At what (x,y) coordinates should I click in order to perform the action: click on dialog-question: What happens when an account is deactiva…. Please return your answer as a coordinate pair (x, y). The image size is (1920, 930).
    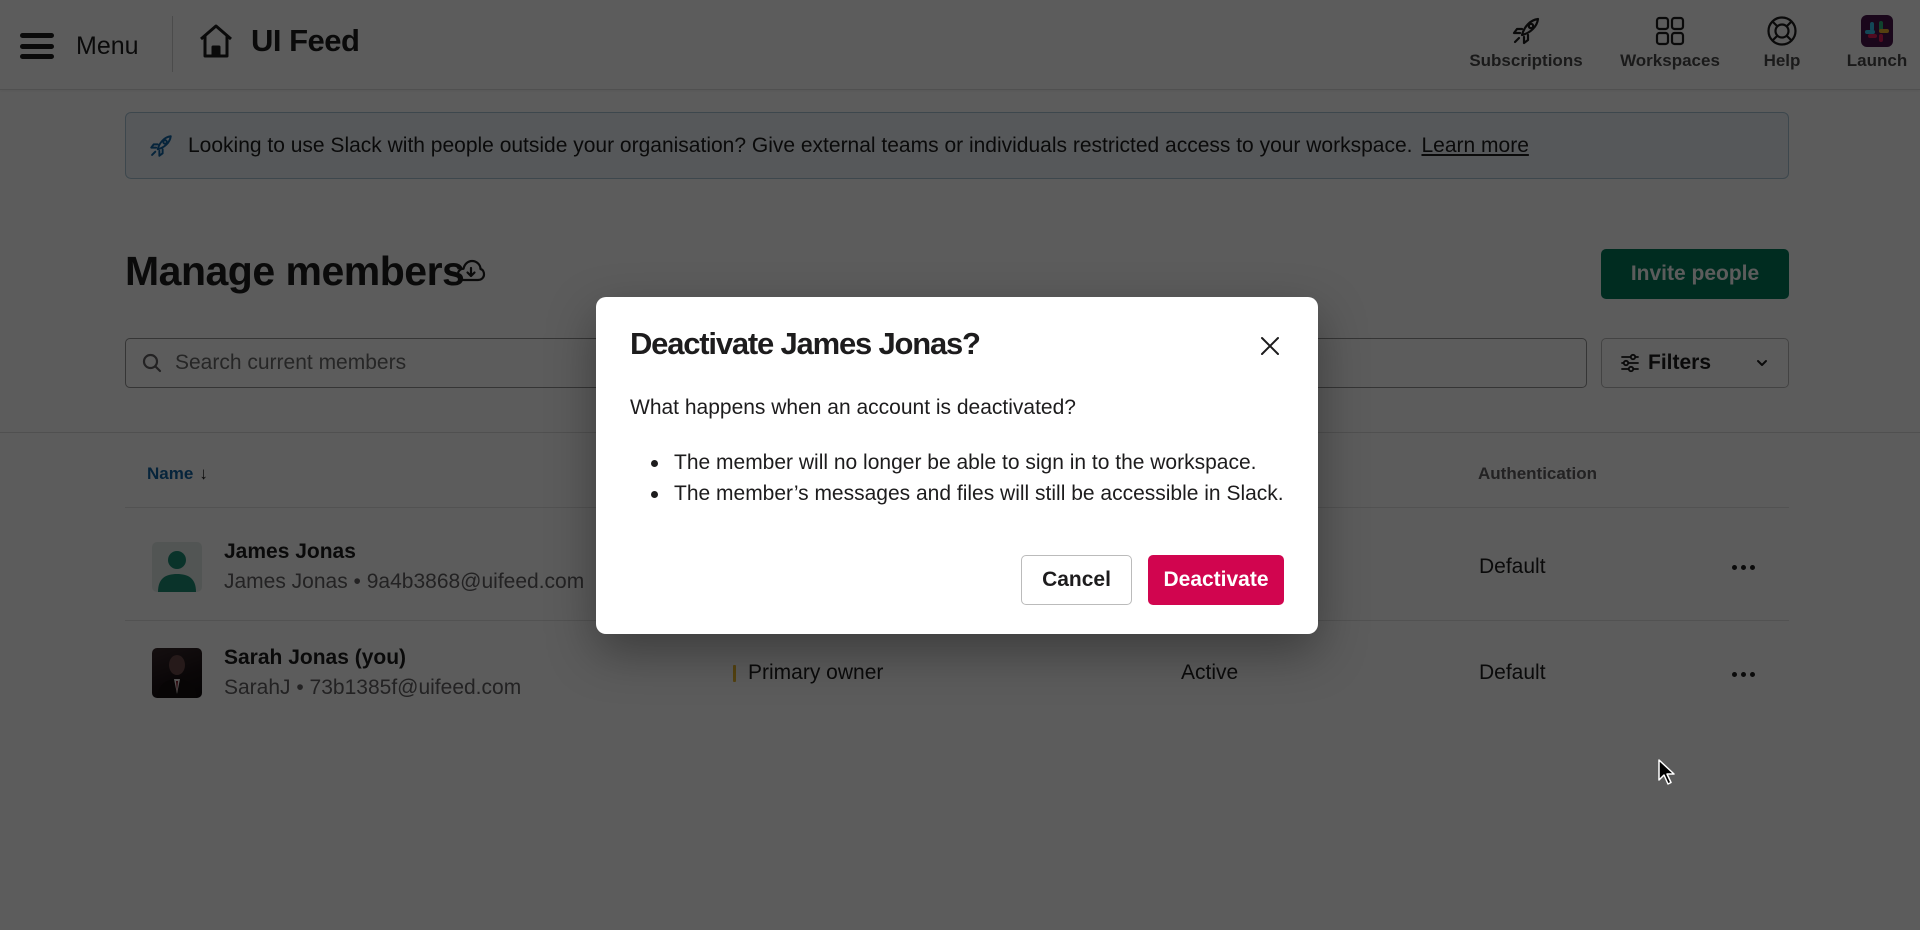
    Looking at the image, I should click on (853, 407).